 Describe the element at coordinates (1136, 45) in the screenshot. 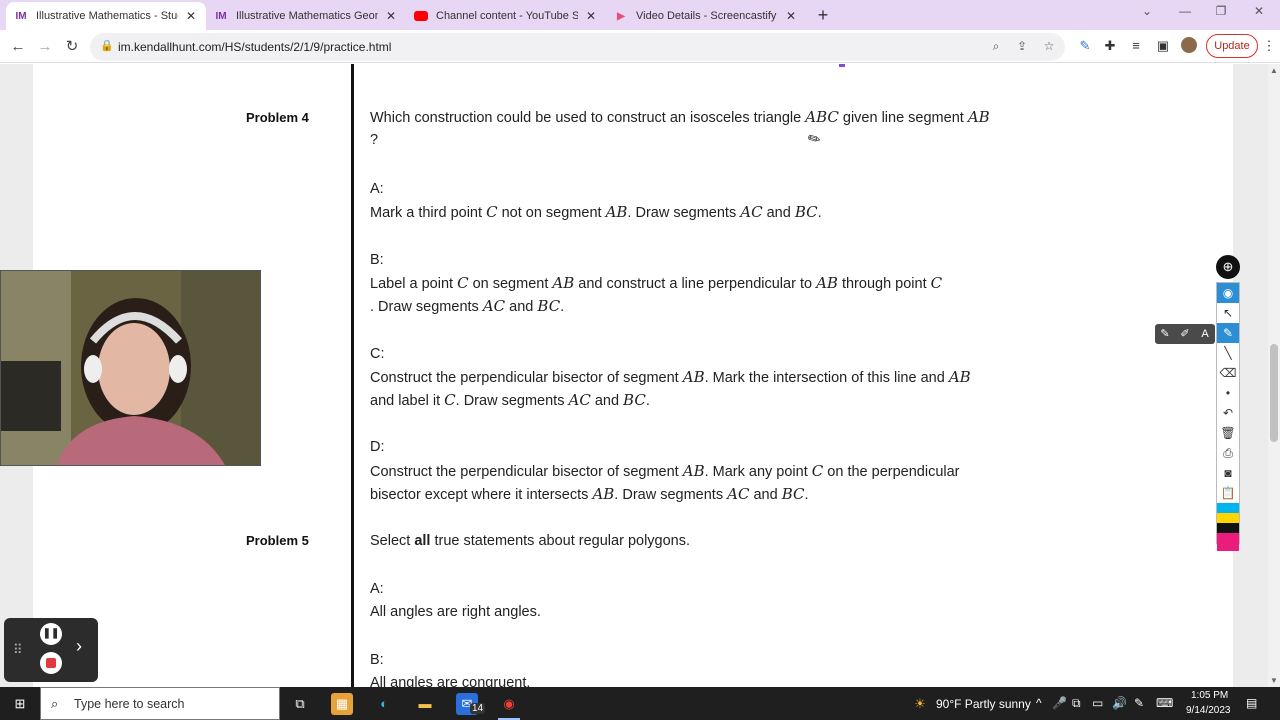

I see `reading-list-icon: ≡` at that location.